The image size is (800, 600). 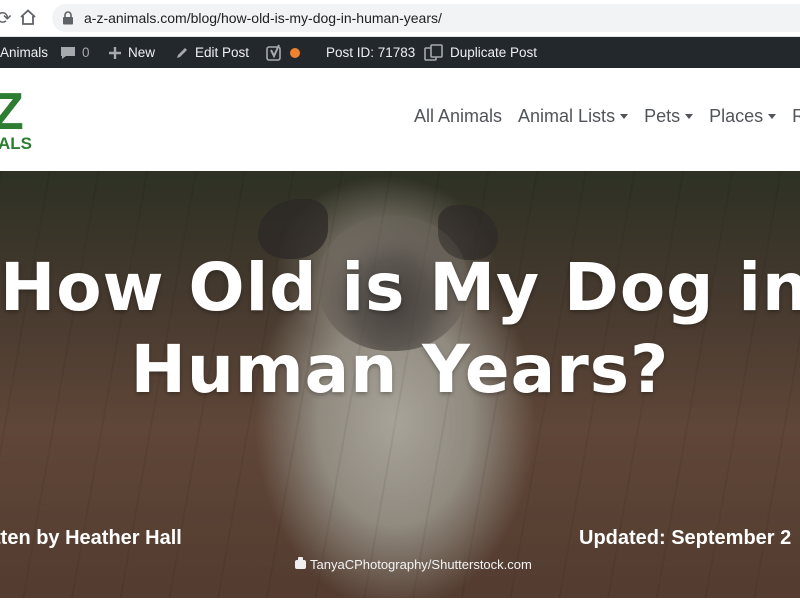 I want to click on admin-seo, so click(x=283, y=52).